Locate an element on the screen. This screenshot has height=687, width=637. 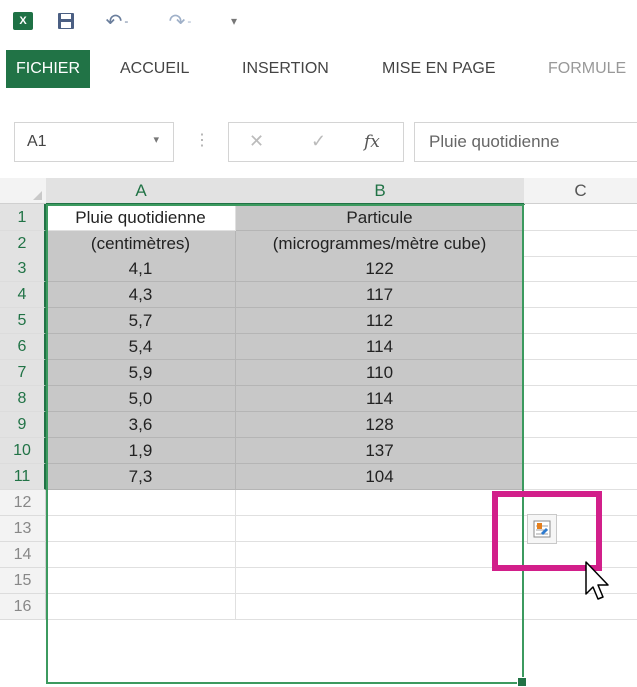
cell-b: 128 is located at coordinates (380, 425).